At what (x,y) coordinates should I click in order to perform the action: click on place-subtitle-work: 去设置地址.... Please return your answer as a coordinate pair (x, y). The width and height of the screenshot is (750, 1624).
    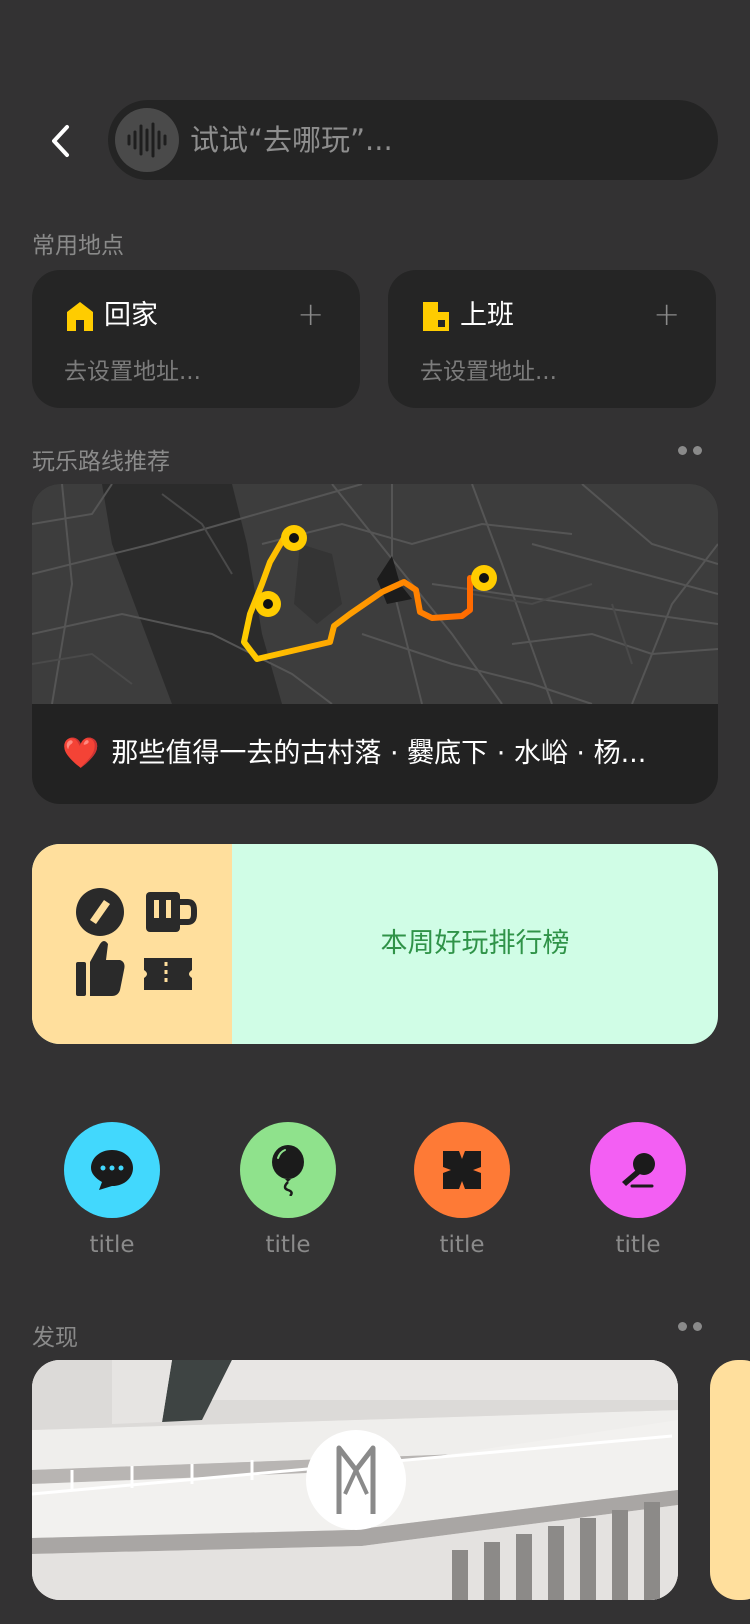
    Looking at the image, I should click on (488, 372).